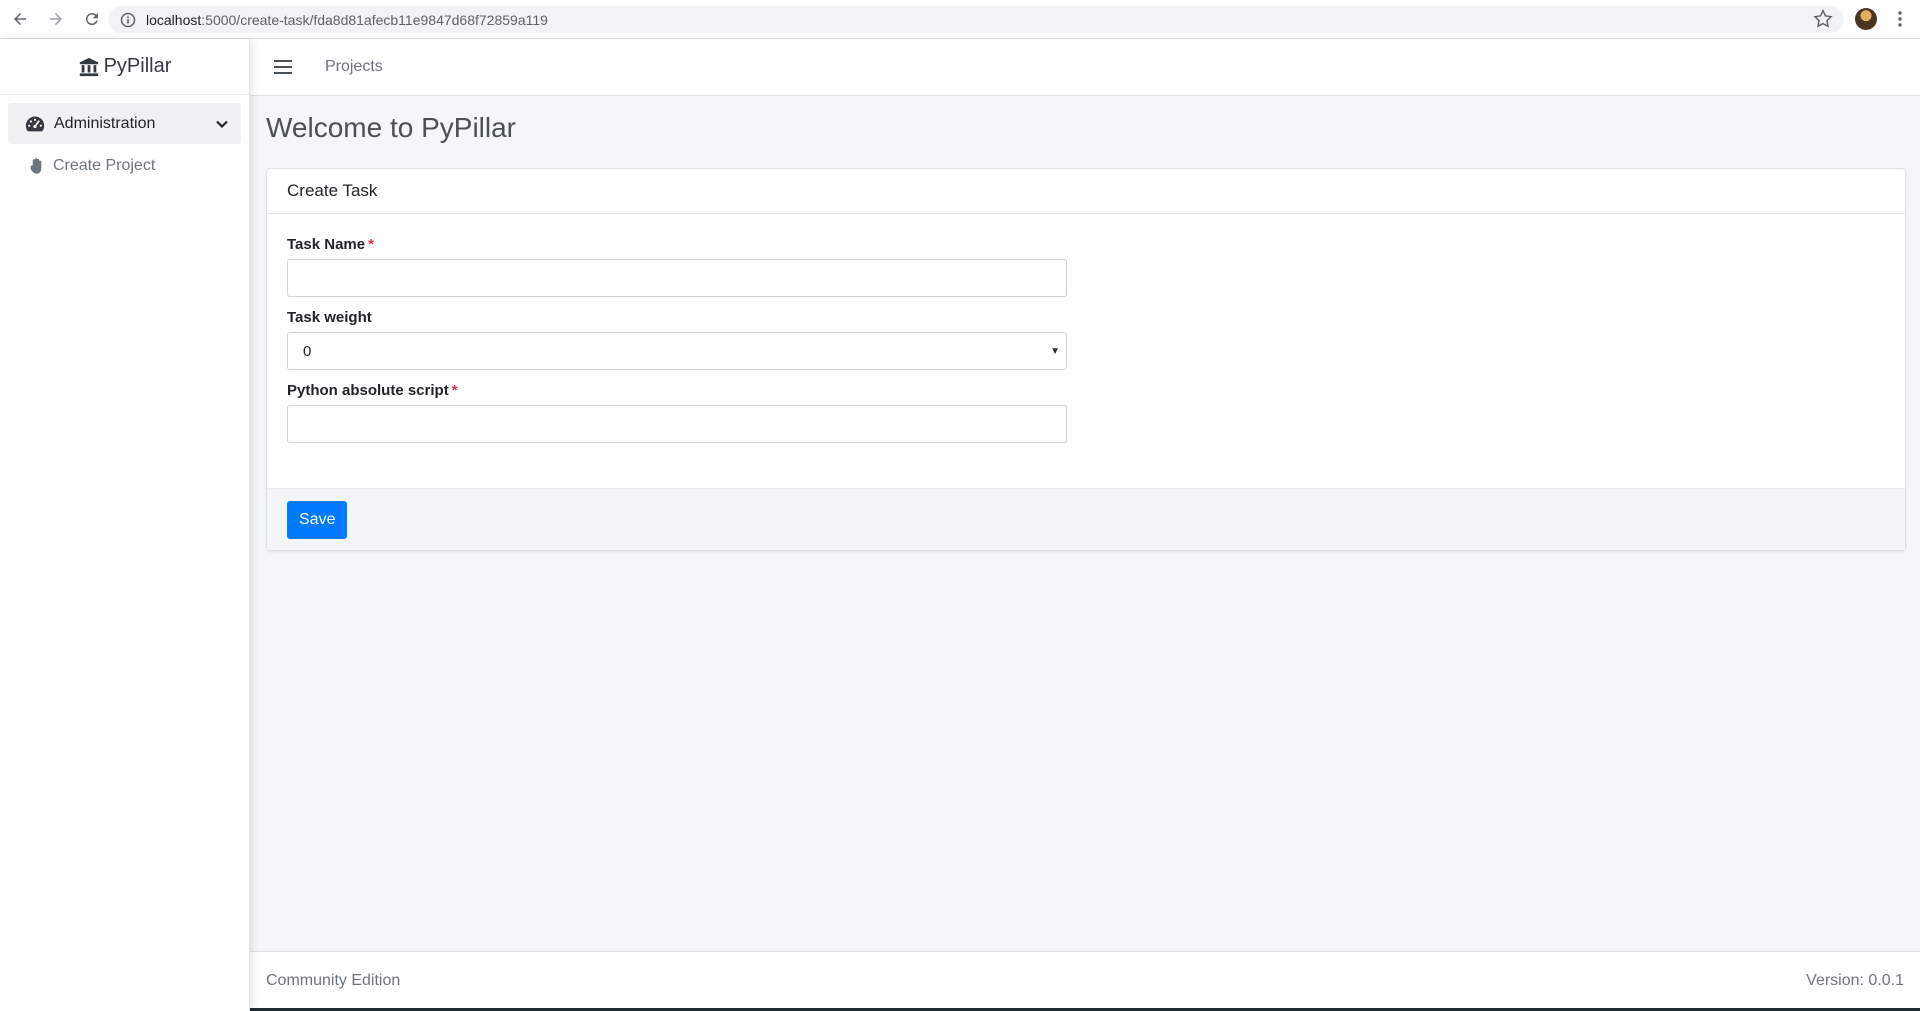 The width and height of the screenshot is (1920, 1011). Describe the element at coordinates (36, 166) in the screenshot. I see `hand-icon` at that location.